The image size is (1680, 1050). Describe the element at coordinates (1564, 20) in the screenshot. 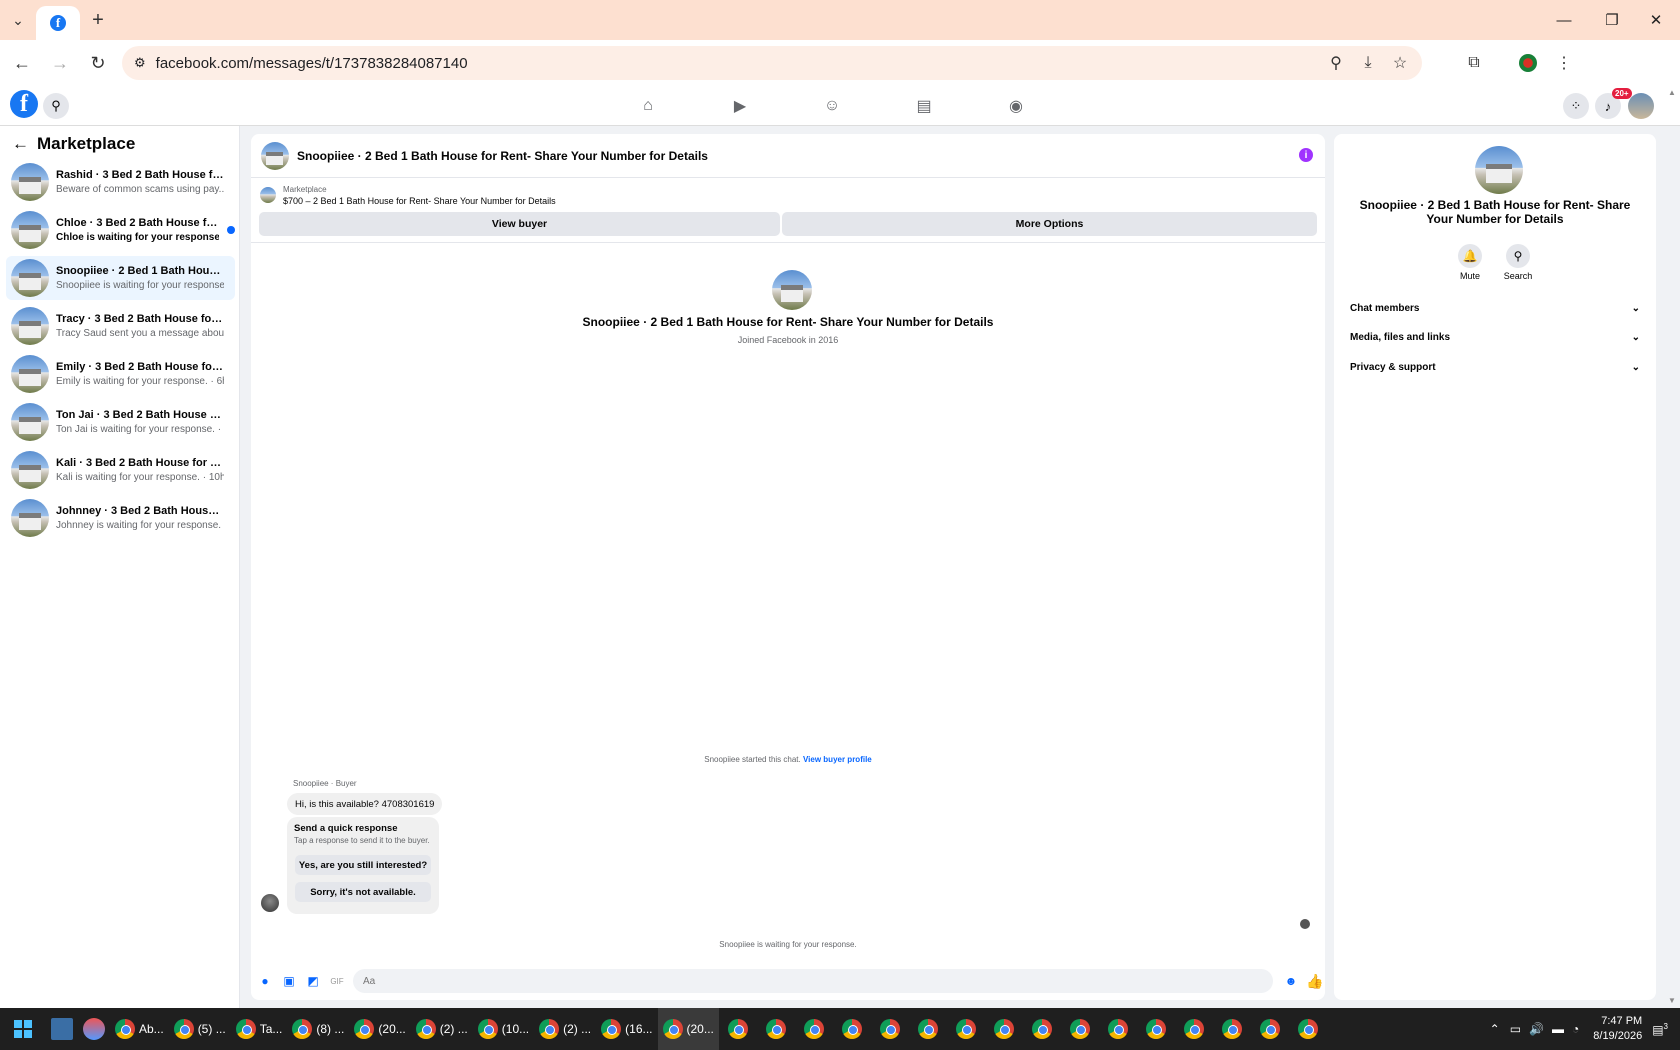

I see `minimize-icon: —` at that location.